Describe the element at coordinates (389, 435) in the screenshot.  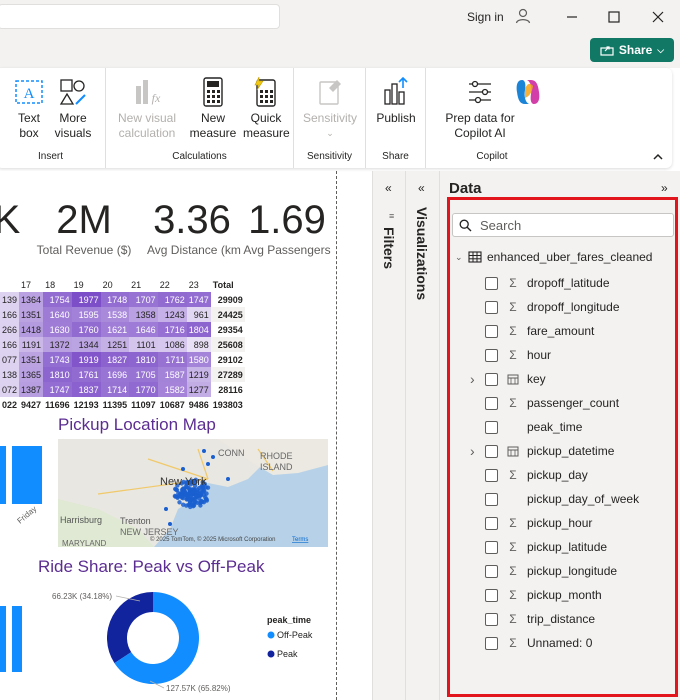
I see `filters-pane: « ≡ Filters` at that location.